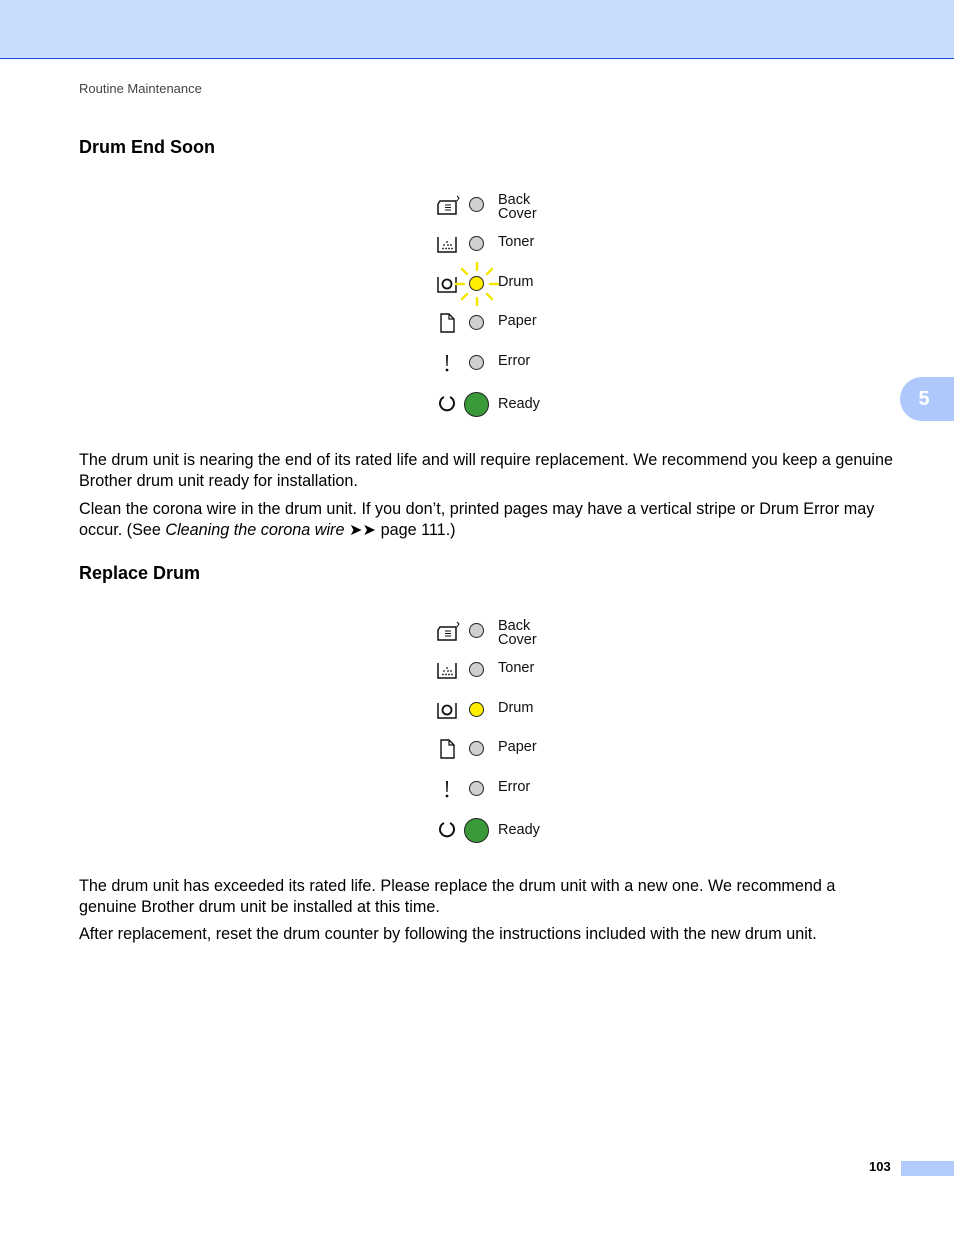 Image resolution: width=954 pixels, height=1235 pixels. I want to click on led-drum-blinking, so click(476, 283).